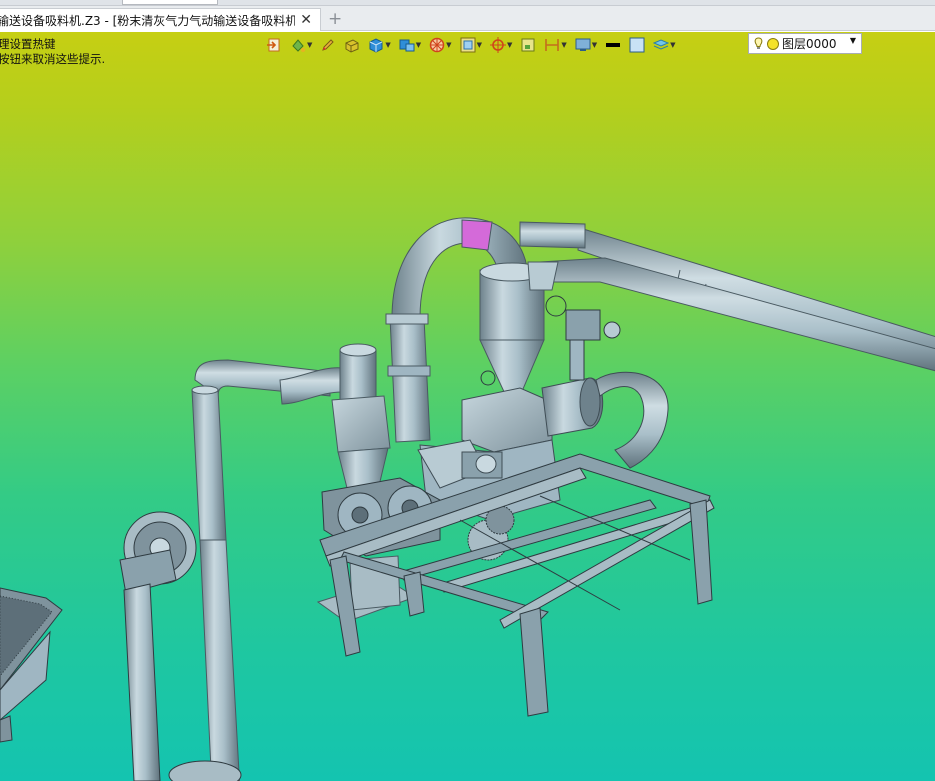 This screenshot has width=935, height=781. I want to click on fill-color-icon, so click(637, 45).